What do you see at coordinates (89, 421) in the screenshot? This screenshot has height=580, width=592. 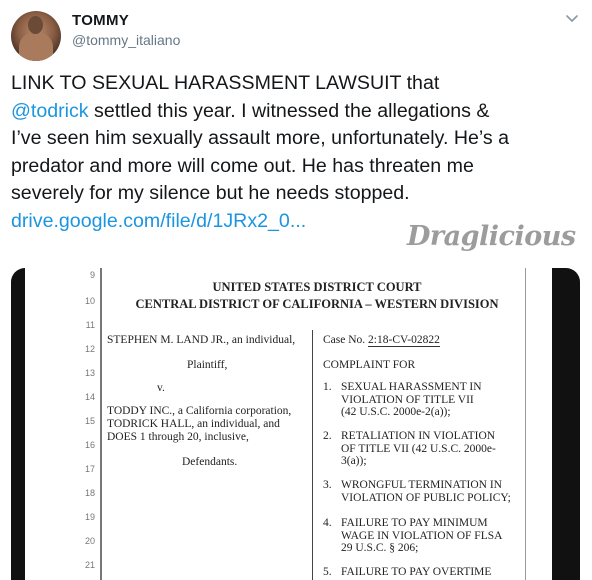 I see `line-number: 15` at bounding box center [89, 421].